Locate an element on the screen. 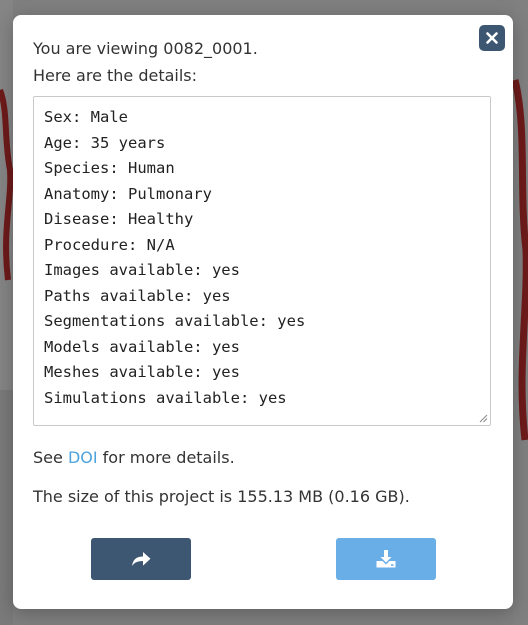 The image size is (528, 625). resize-grip-icon is located at coordinates (483, 418).